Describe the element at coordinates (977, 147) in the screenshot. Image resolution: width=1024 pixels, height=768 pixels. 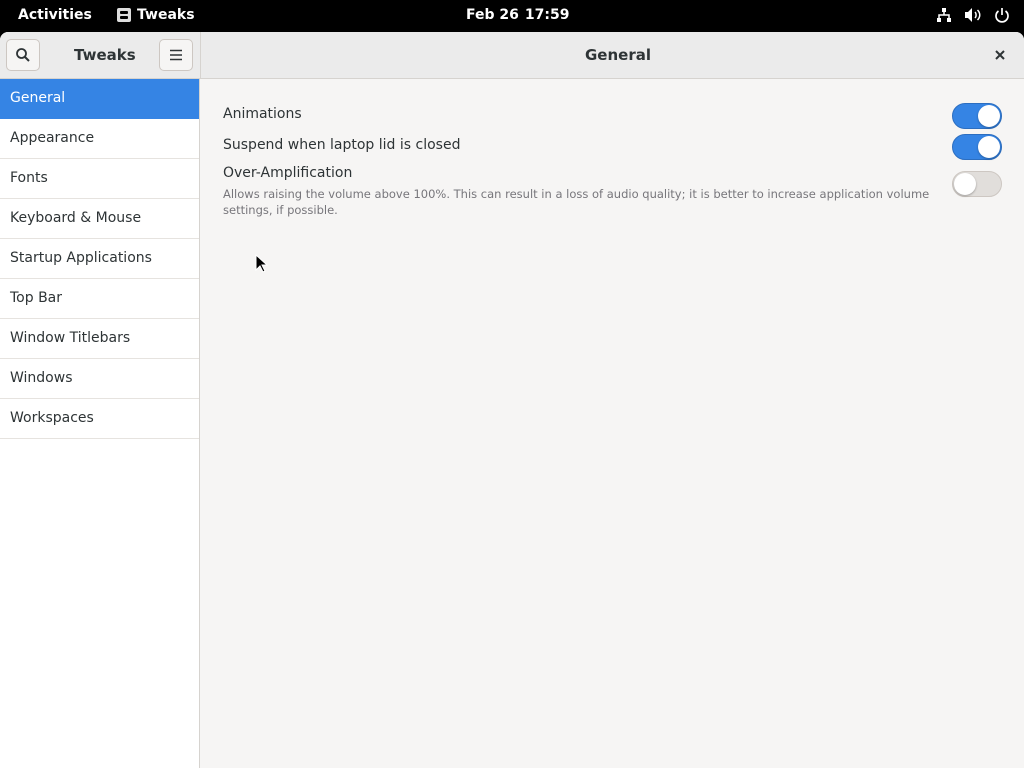
I see `suspend-lid-switch` at that location.